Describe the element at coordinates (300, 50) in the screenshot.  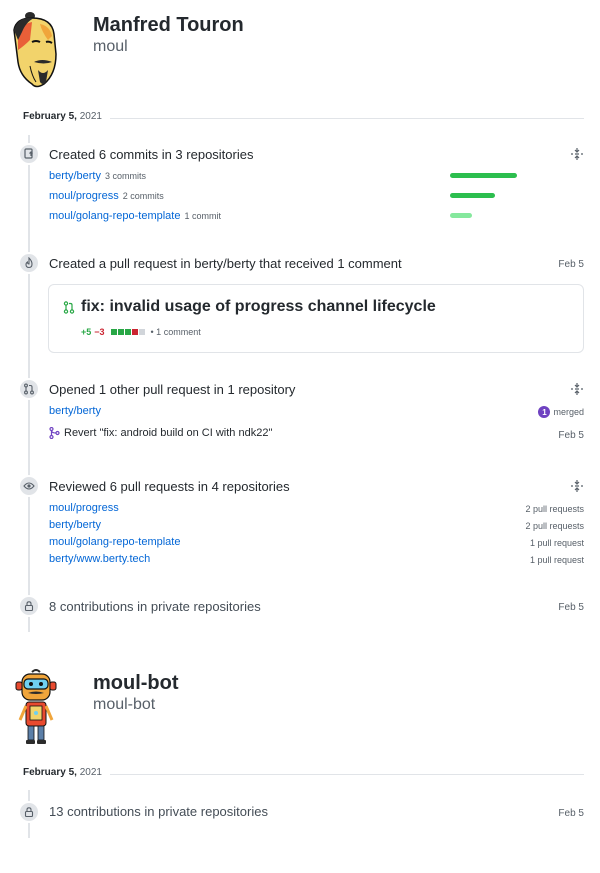
I see `profile-header: Manfred Touron moul` at that location.